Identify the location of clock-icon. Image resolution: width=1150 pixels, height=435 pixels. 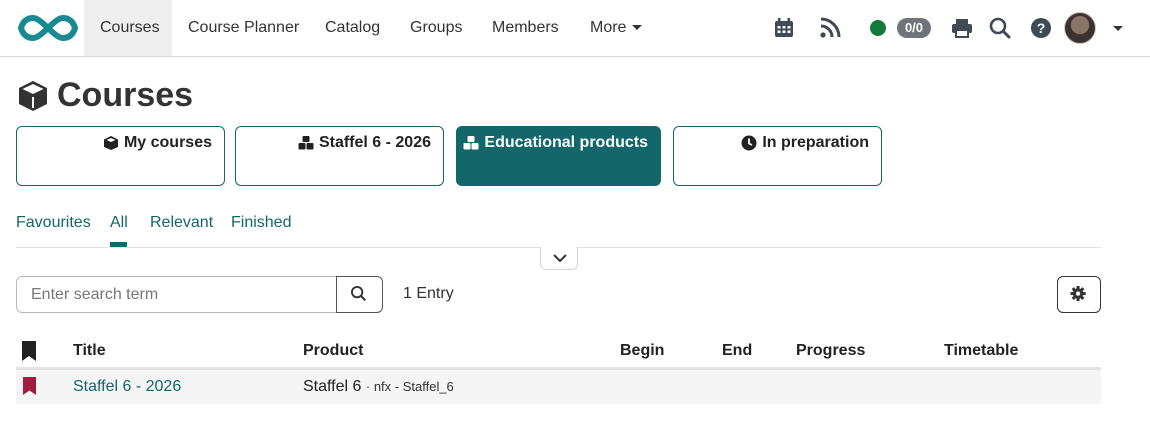
(749, 143).